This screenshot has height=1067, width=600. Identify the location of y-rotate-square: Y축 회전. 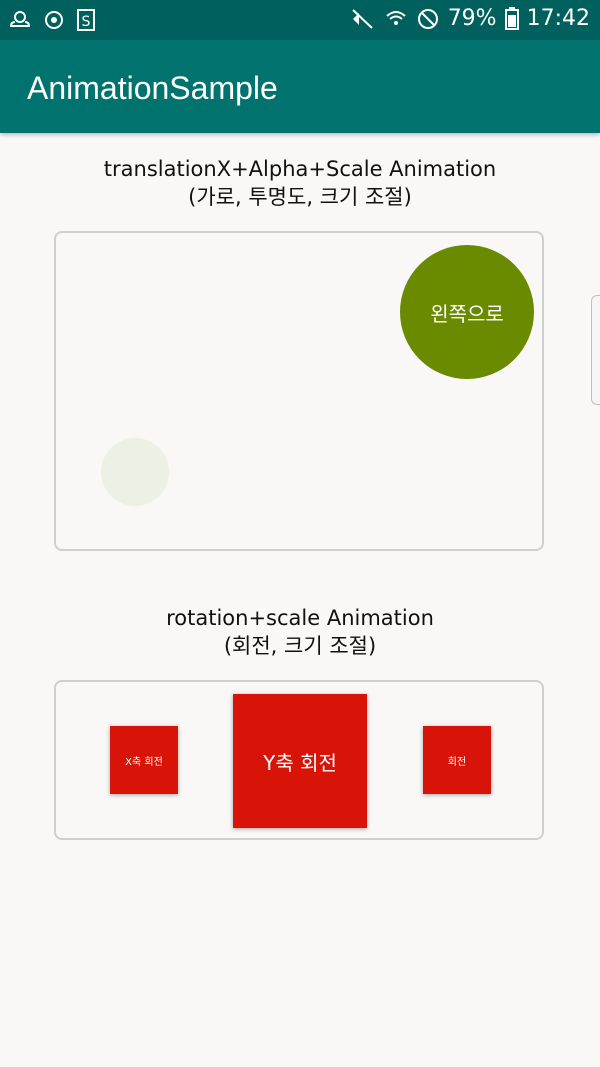
(300, 761).